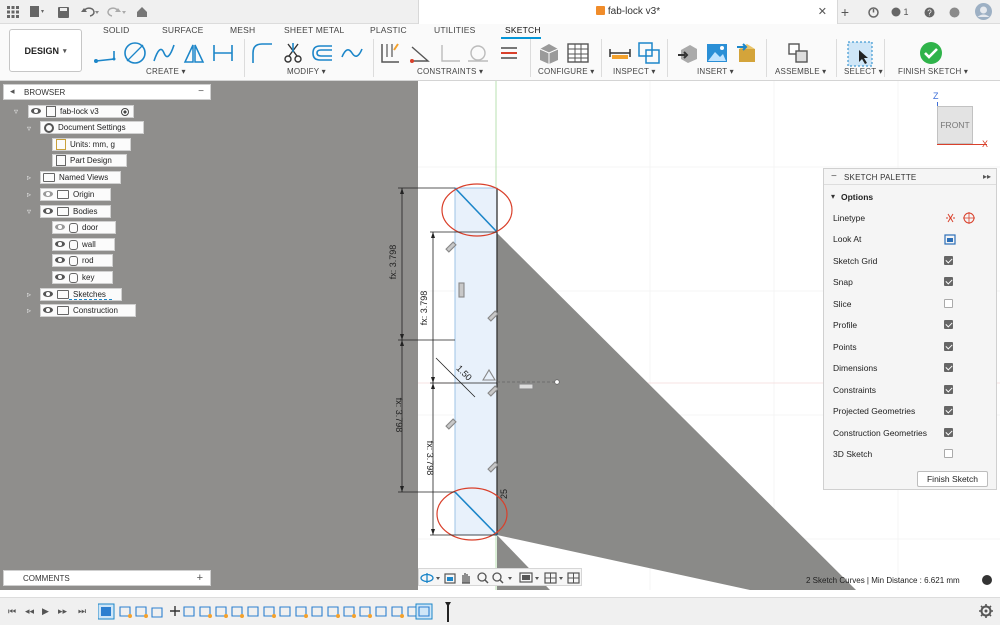  What do you see at coordinates (12, 91) in the screenshot?
I see `collapse-browser-icon: ◂` at bounding box center [12, 91].